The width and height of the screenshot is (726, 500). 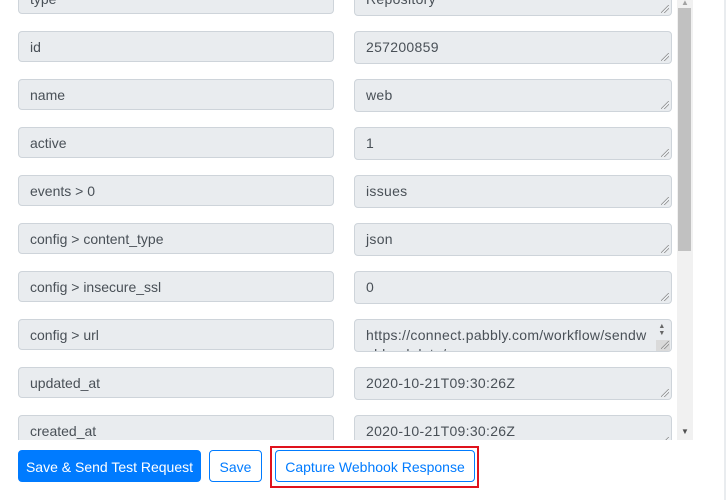 What do you see at coordinates (338, 391) in the screenshot?
I see `field-row: updated_at 2020-10-21T09:30:26Z` at bounding box center [338, 391].